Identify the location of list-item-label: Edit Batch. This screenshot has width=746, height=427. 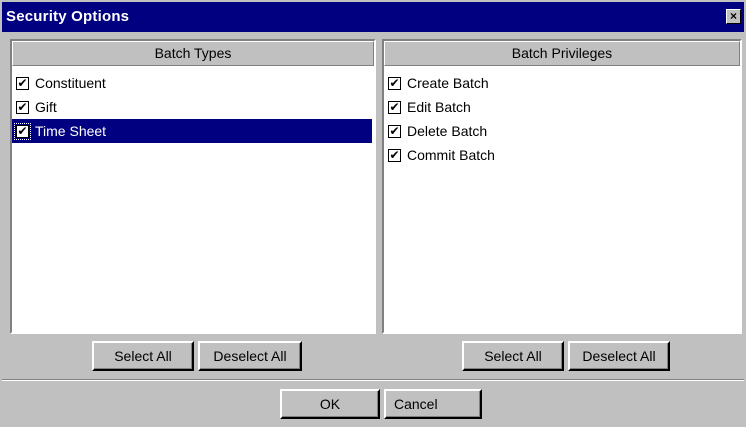
(439, 107).